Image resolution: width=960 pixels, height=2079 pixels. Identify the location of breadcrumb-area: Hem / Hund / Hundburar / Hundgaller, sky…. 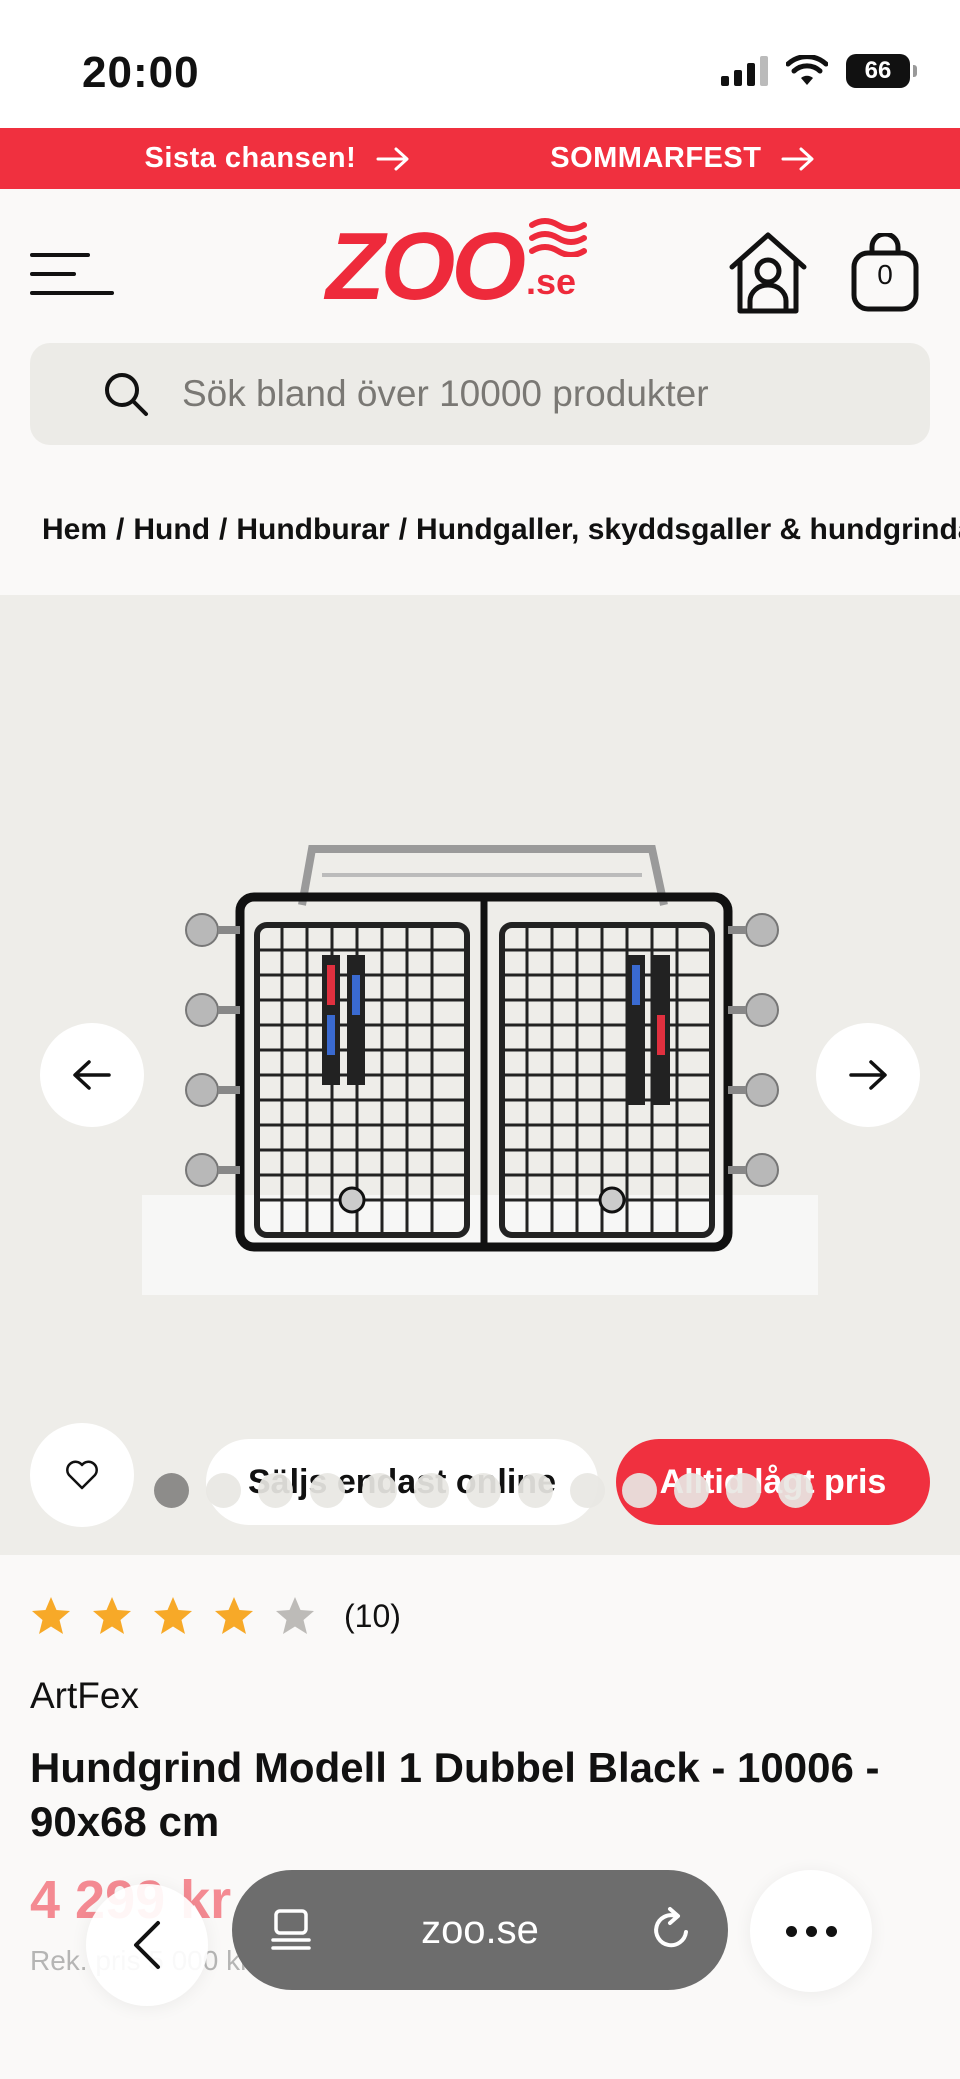
(480, 522).